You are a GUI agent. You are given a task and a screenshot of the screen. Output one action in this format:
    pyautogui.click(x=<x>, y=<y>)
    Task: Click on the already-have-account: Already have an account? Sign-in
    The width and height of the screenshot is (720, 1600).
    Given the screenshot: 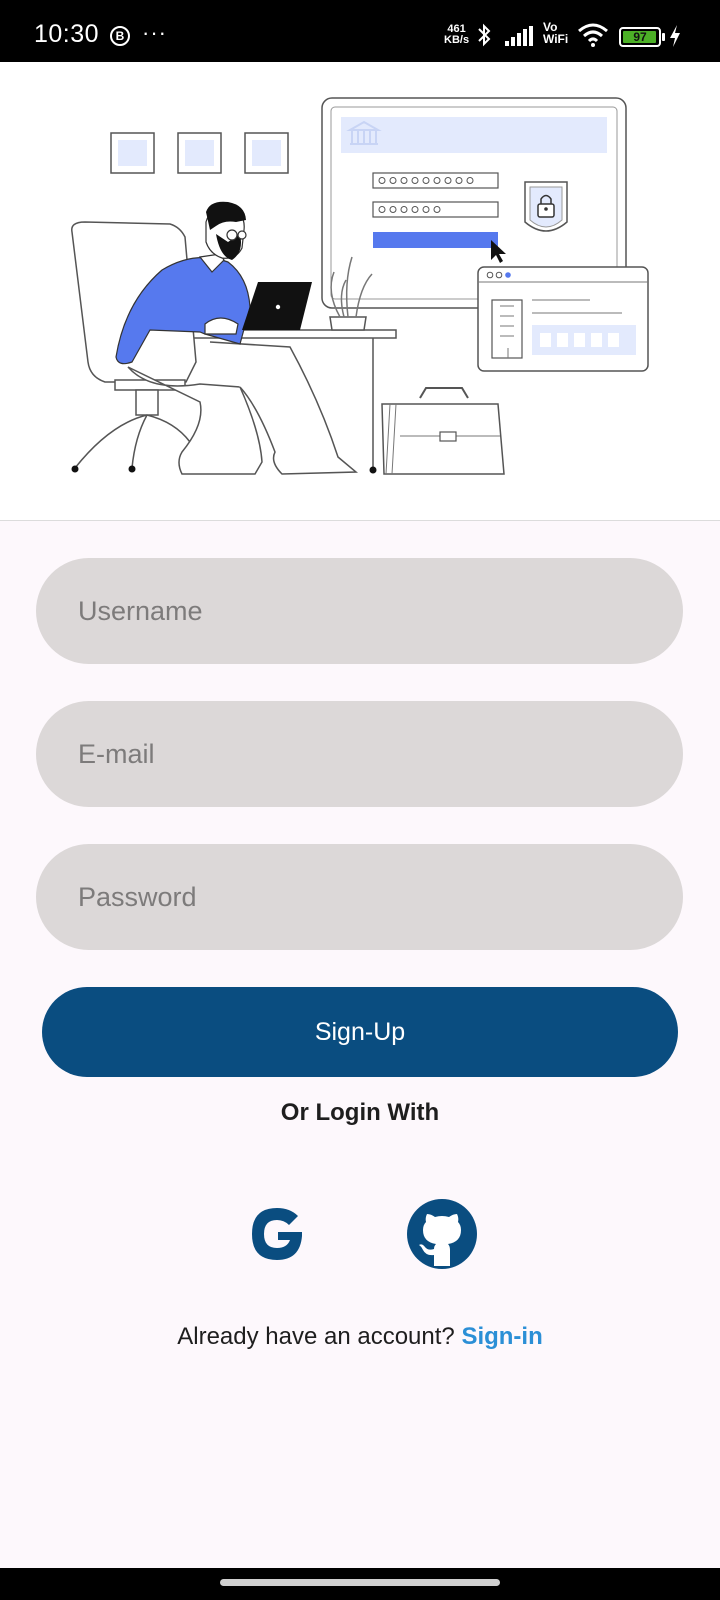 What is the action you would take?
    pyautogui.click(x=360, y=1337)
    